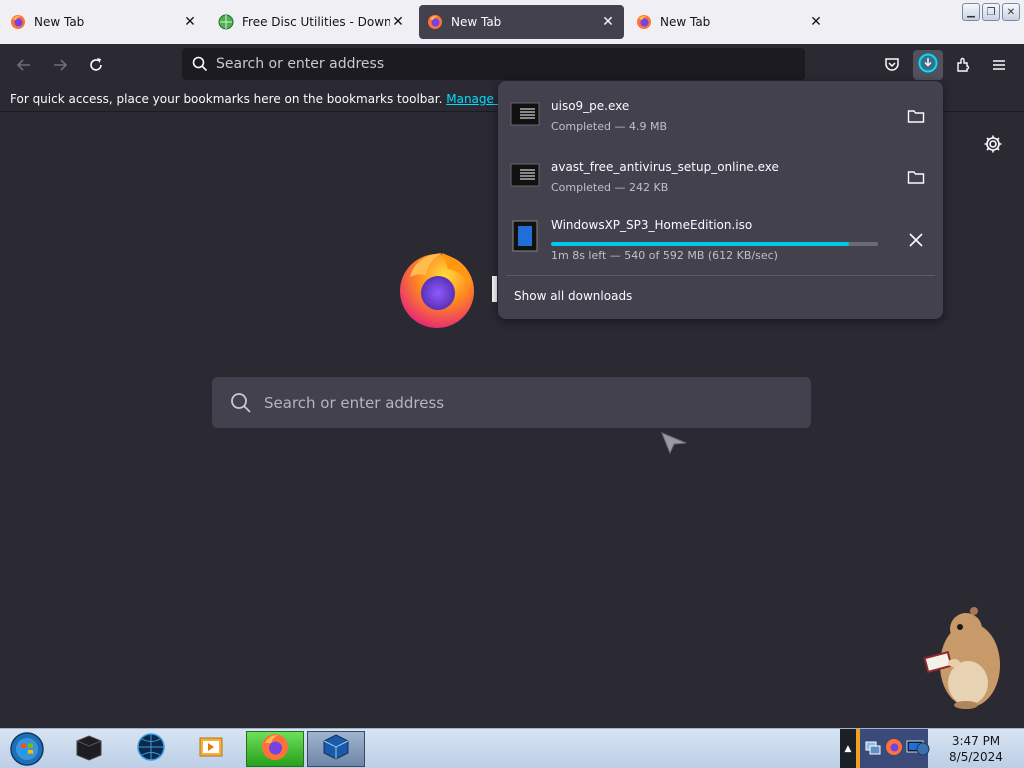 Image resolution: width=1024 pixels, height=768 pixels. Describe the element at coordinates (512, 748) in the screenshot. I see `taskbar: ▲ 3:47 PM 8/5/2024` at that location.